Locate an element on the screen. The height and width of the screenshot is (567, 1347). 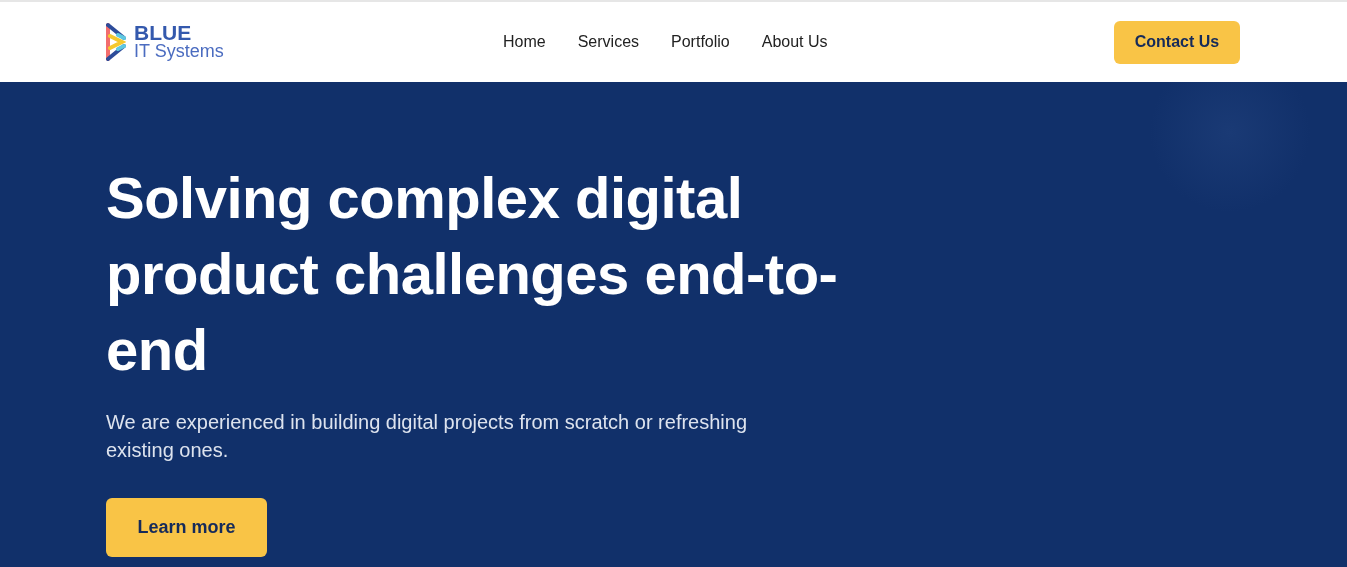
contact-button: Contact Us is located at coordinates (1177, 42).